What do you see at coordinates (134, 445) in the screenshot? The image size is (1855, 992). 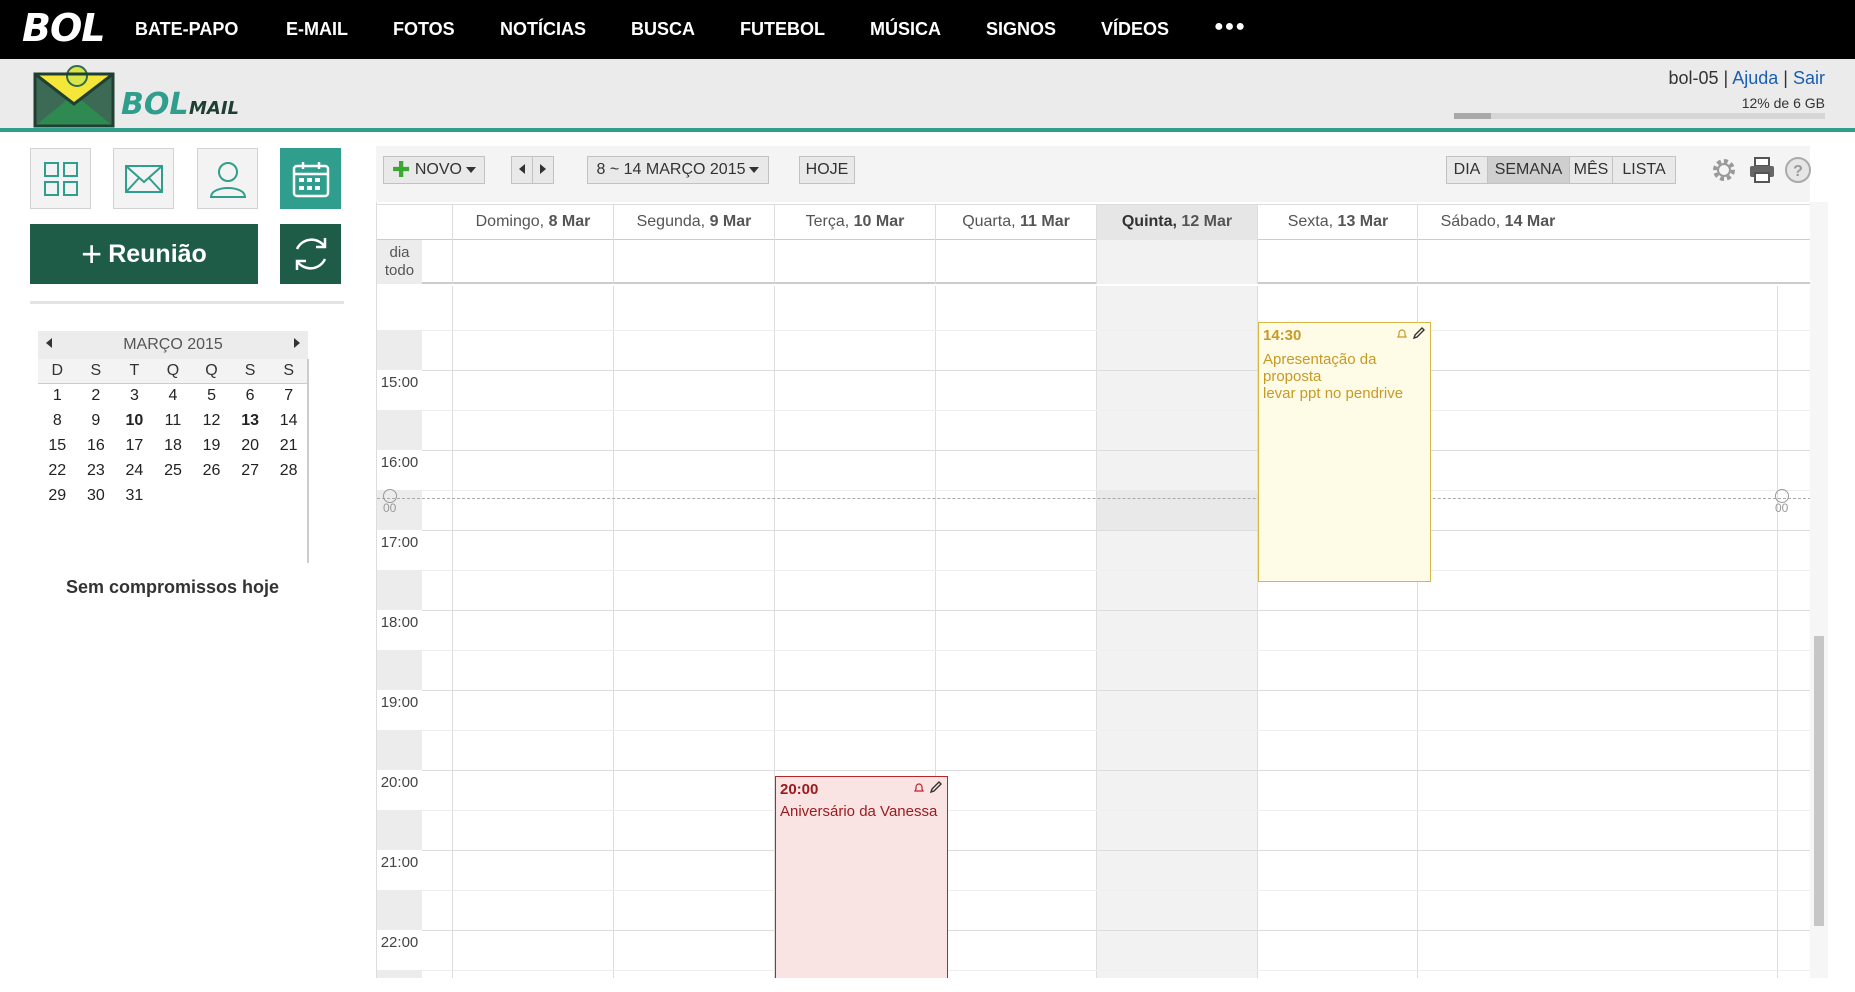 I see `mini-calendar-day: 17` at bounding box center [134, 445].